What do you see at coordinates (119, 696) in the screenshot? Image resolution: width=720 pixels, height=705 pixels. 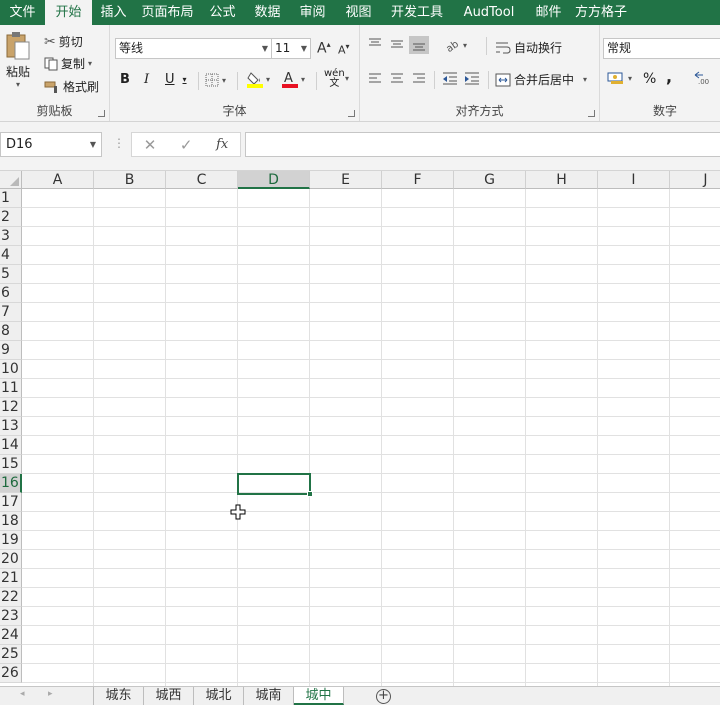 I see `sheet-tab-0: 城东` at bounding box center [119, 696].